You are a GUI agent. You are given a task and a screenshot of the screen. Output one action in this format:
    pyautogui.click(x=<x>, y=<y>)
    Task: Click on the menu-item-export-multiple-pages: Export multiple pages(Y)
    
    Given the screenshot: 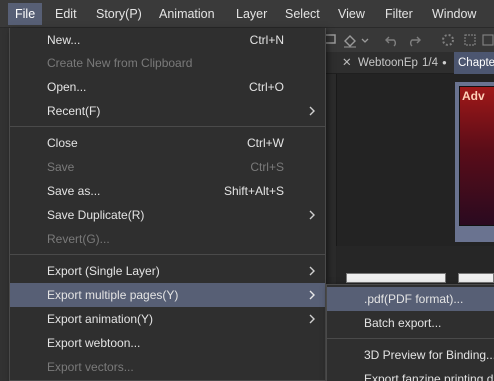 What is the action you would take?
    pyautogui.click(x=167, y=295)
    